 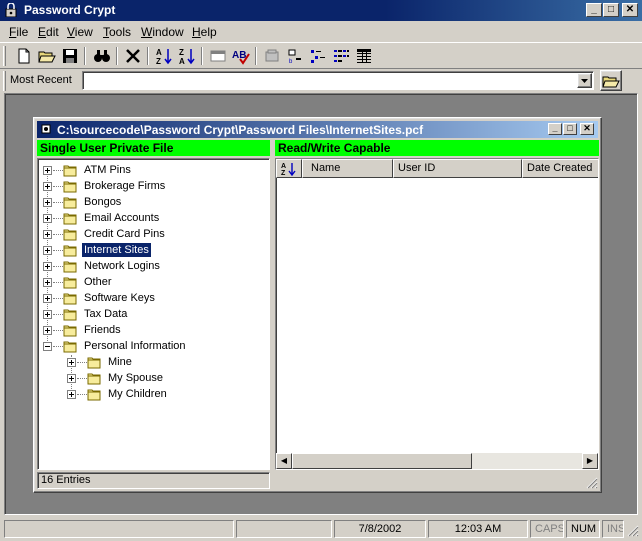 I want to click on menu-window: Window, so click(x=162, y=32).